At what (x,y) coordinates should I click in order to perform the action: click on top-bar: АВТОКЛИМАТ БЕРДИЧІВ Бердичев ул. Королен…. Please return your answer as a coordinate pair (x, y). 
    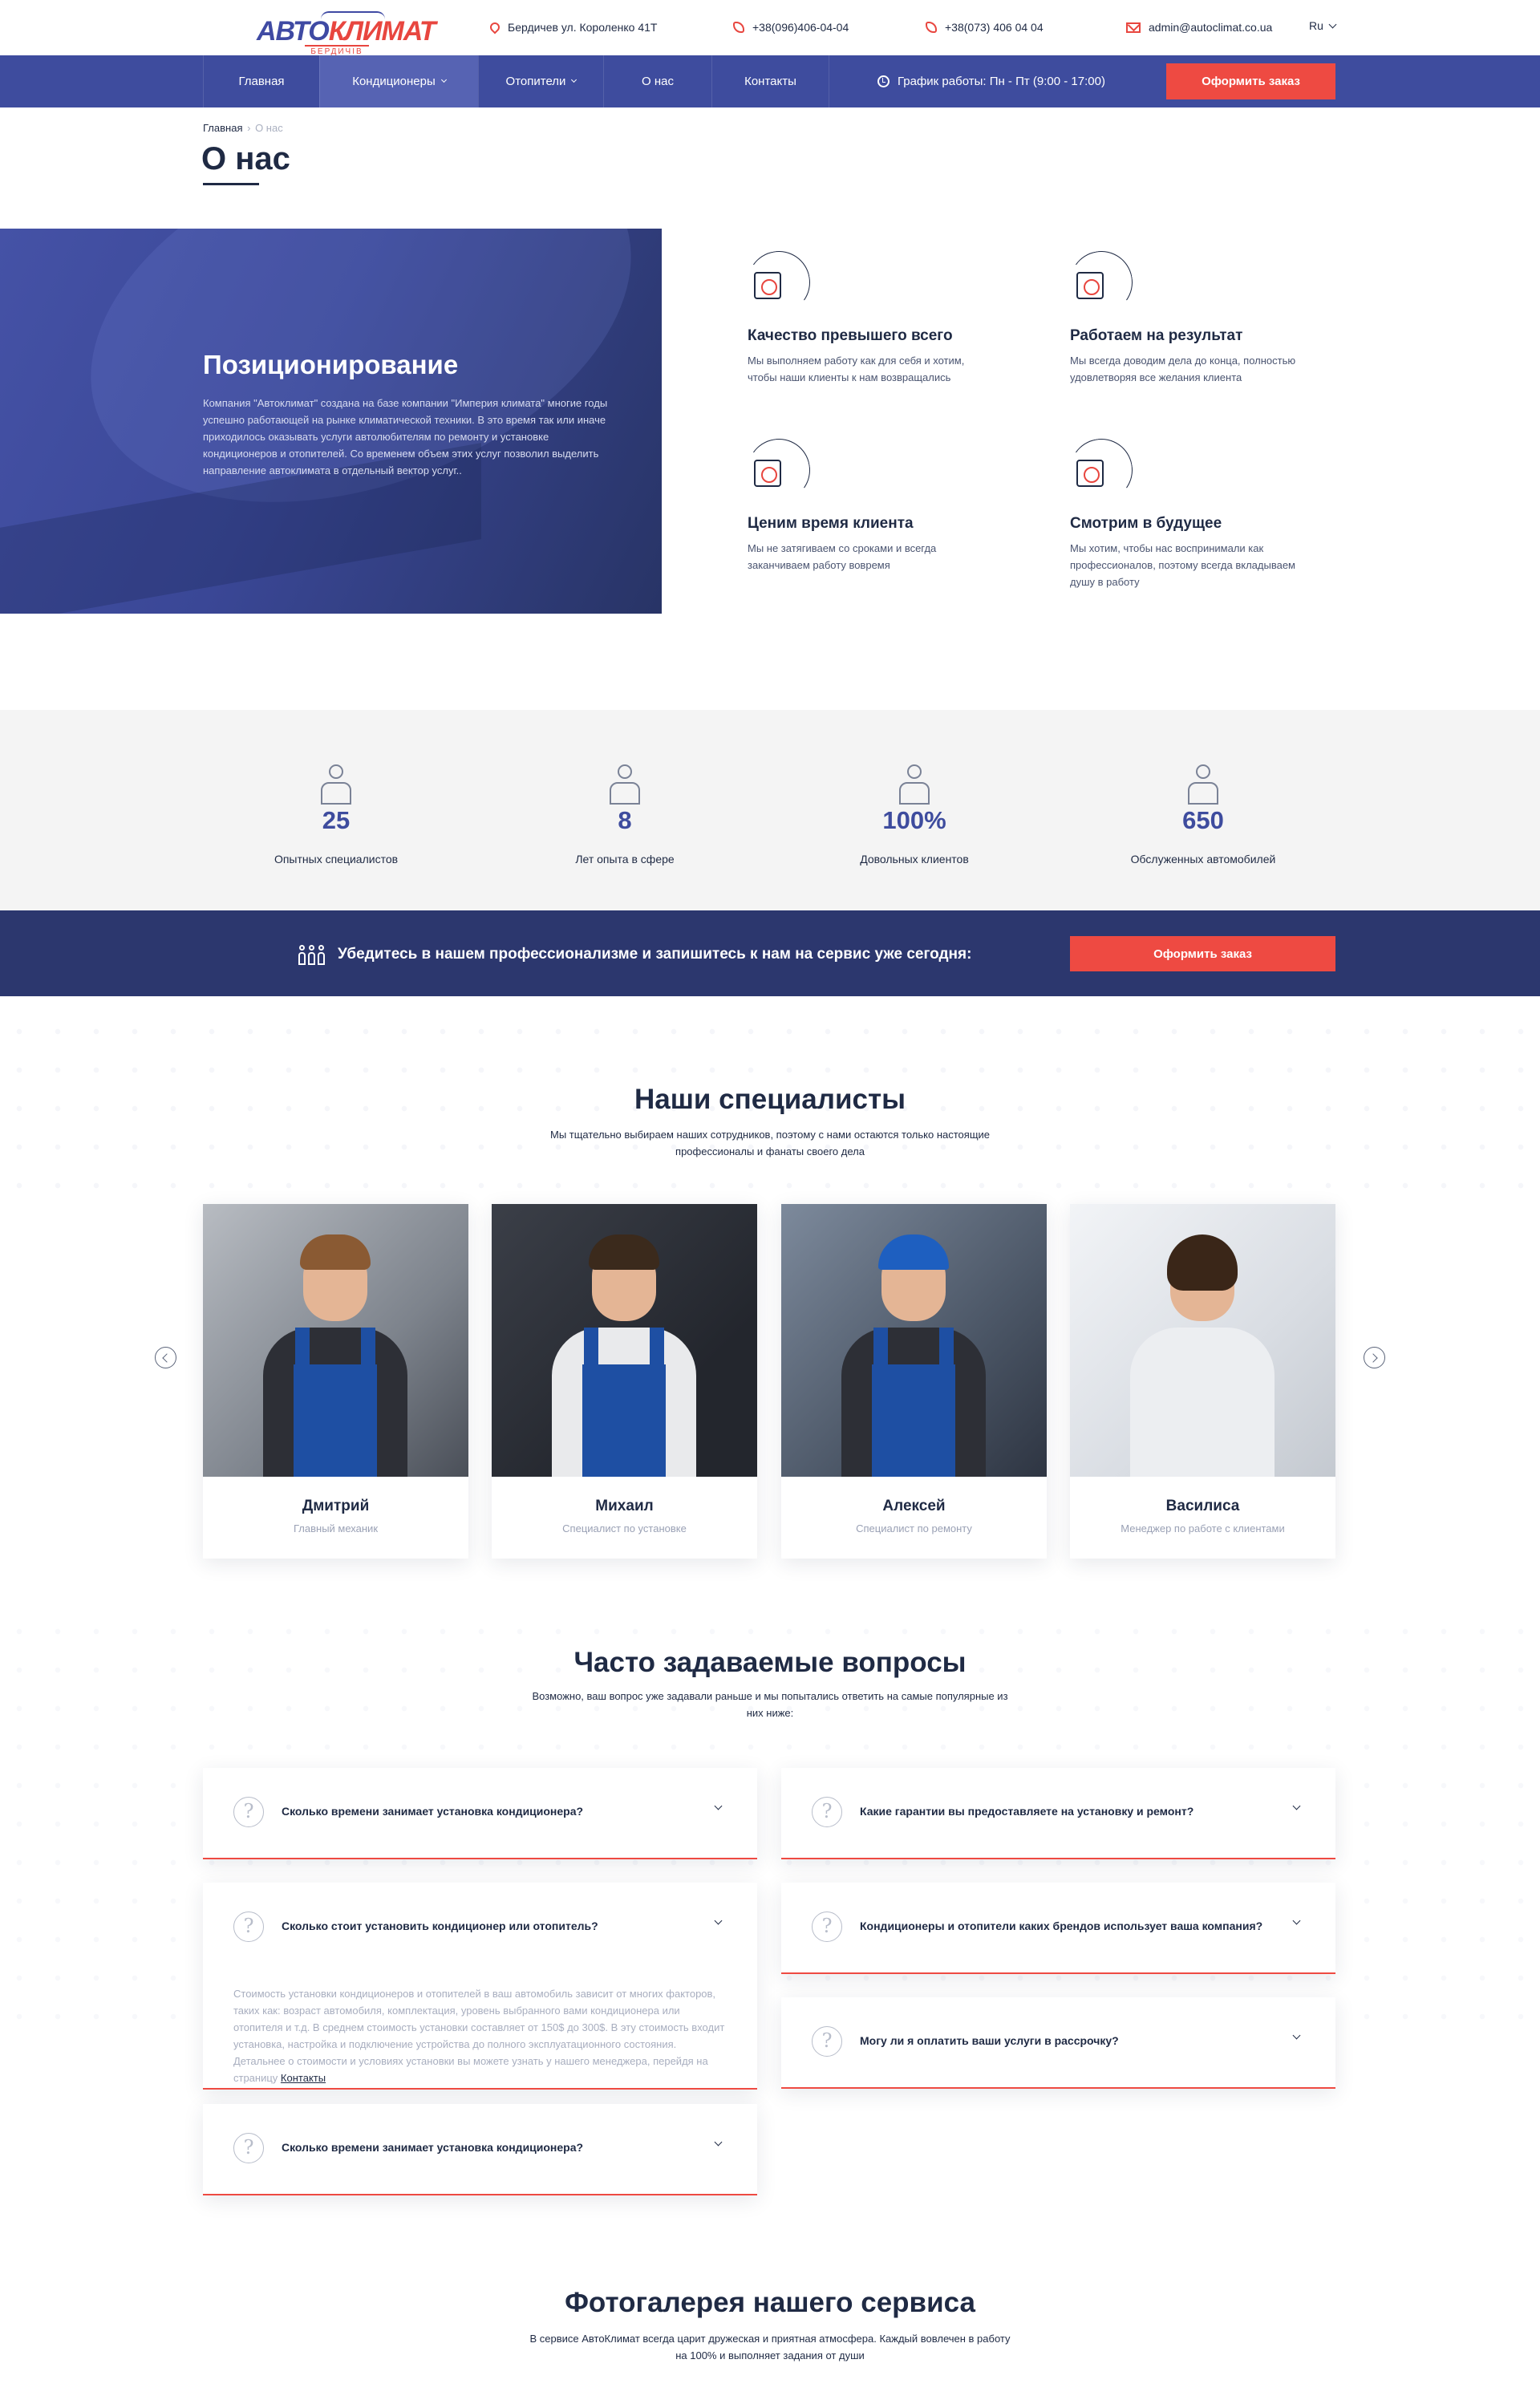
    Looking at the image, I should click on (770, 28).